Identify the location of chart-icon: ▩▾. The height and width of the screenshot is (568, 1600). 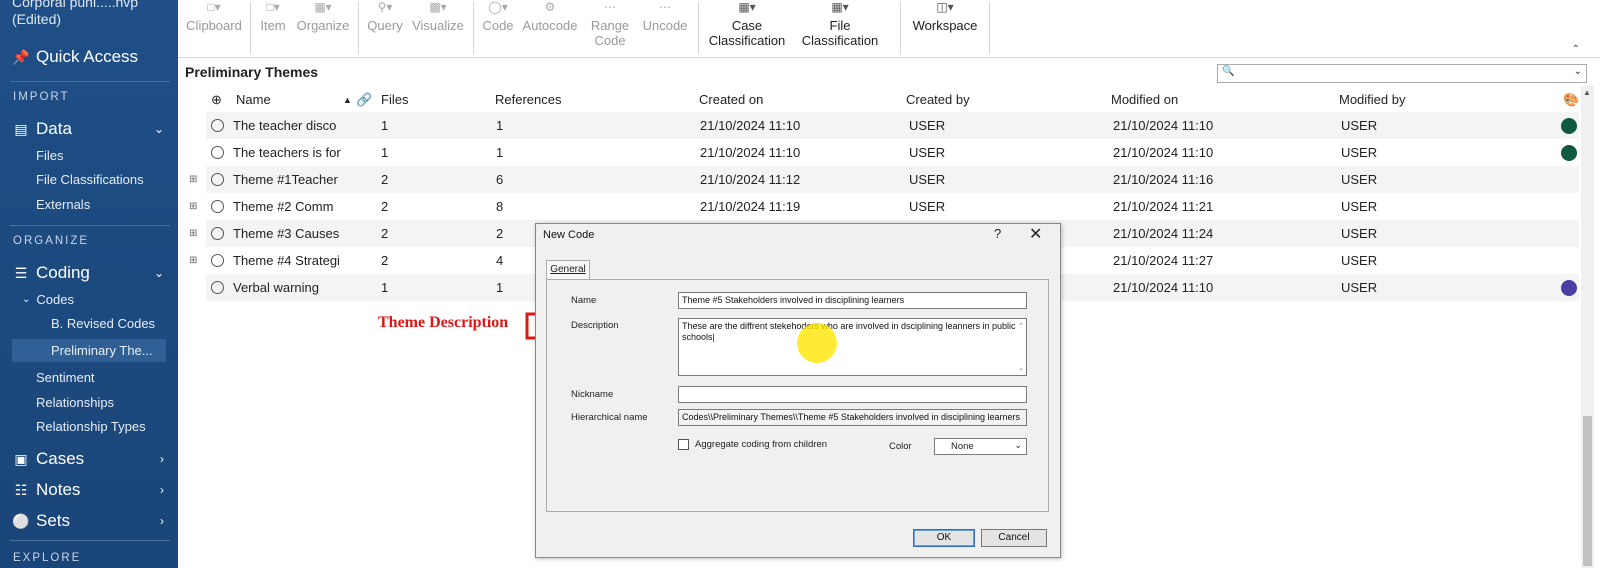
(438, 7).